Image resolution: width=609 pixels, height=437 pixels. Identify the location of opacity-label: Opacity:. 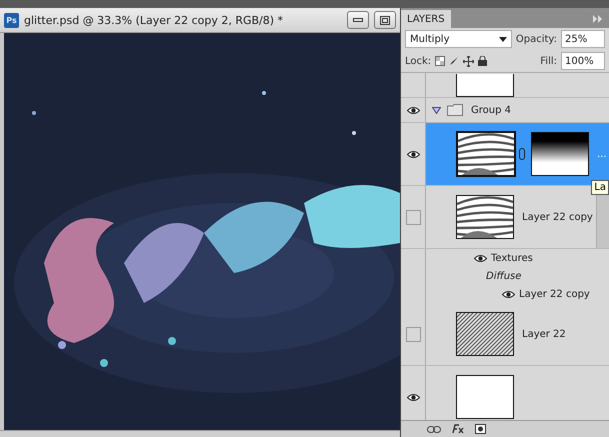
(536, 39).